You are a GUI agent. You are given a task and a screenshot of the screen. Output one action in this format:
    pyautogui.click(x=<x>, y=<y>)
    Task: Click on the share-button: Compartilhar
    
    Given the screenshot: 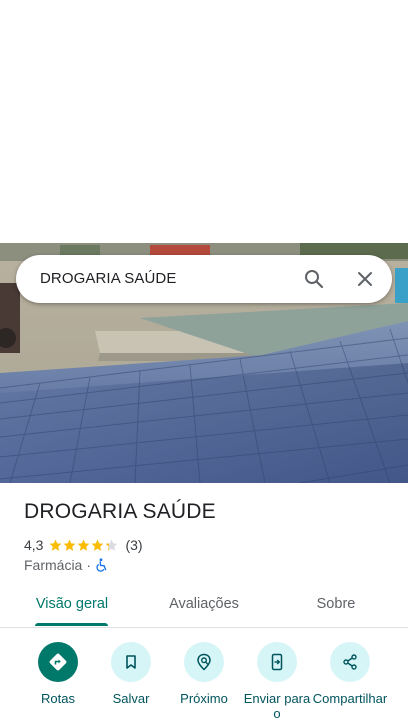 What is the action you would take?
    pyautogui.click(x=350, y=673)
    